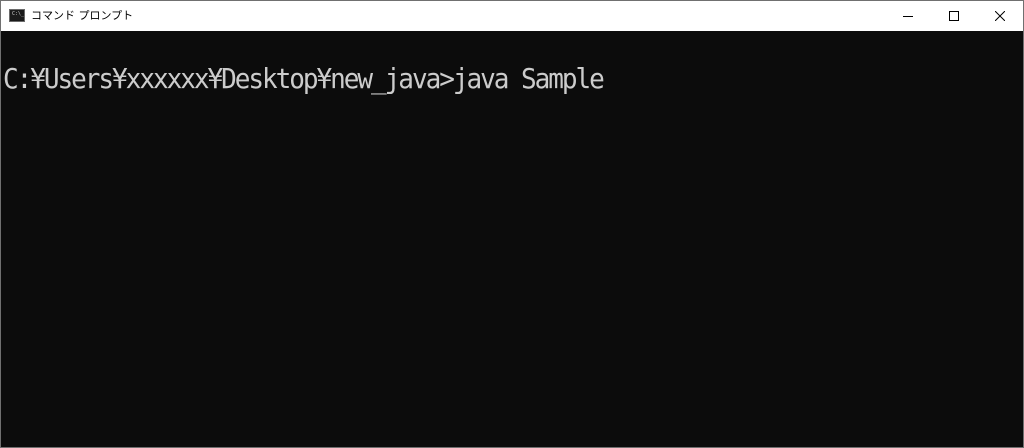 The width and height of the screenshot is (1024, 448). I want to click on title-bar: C:\_ コマンド プロンプト, so click(512, 16).